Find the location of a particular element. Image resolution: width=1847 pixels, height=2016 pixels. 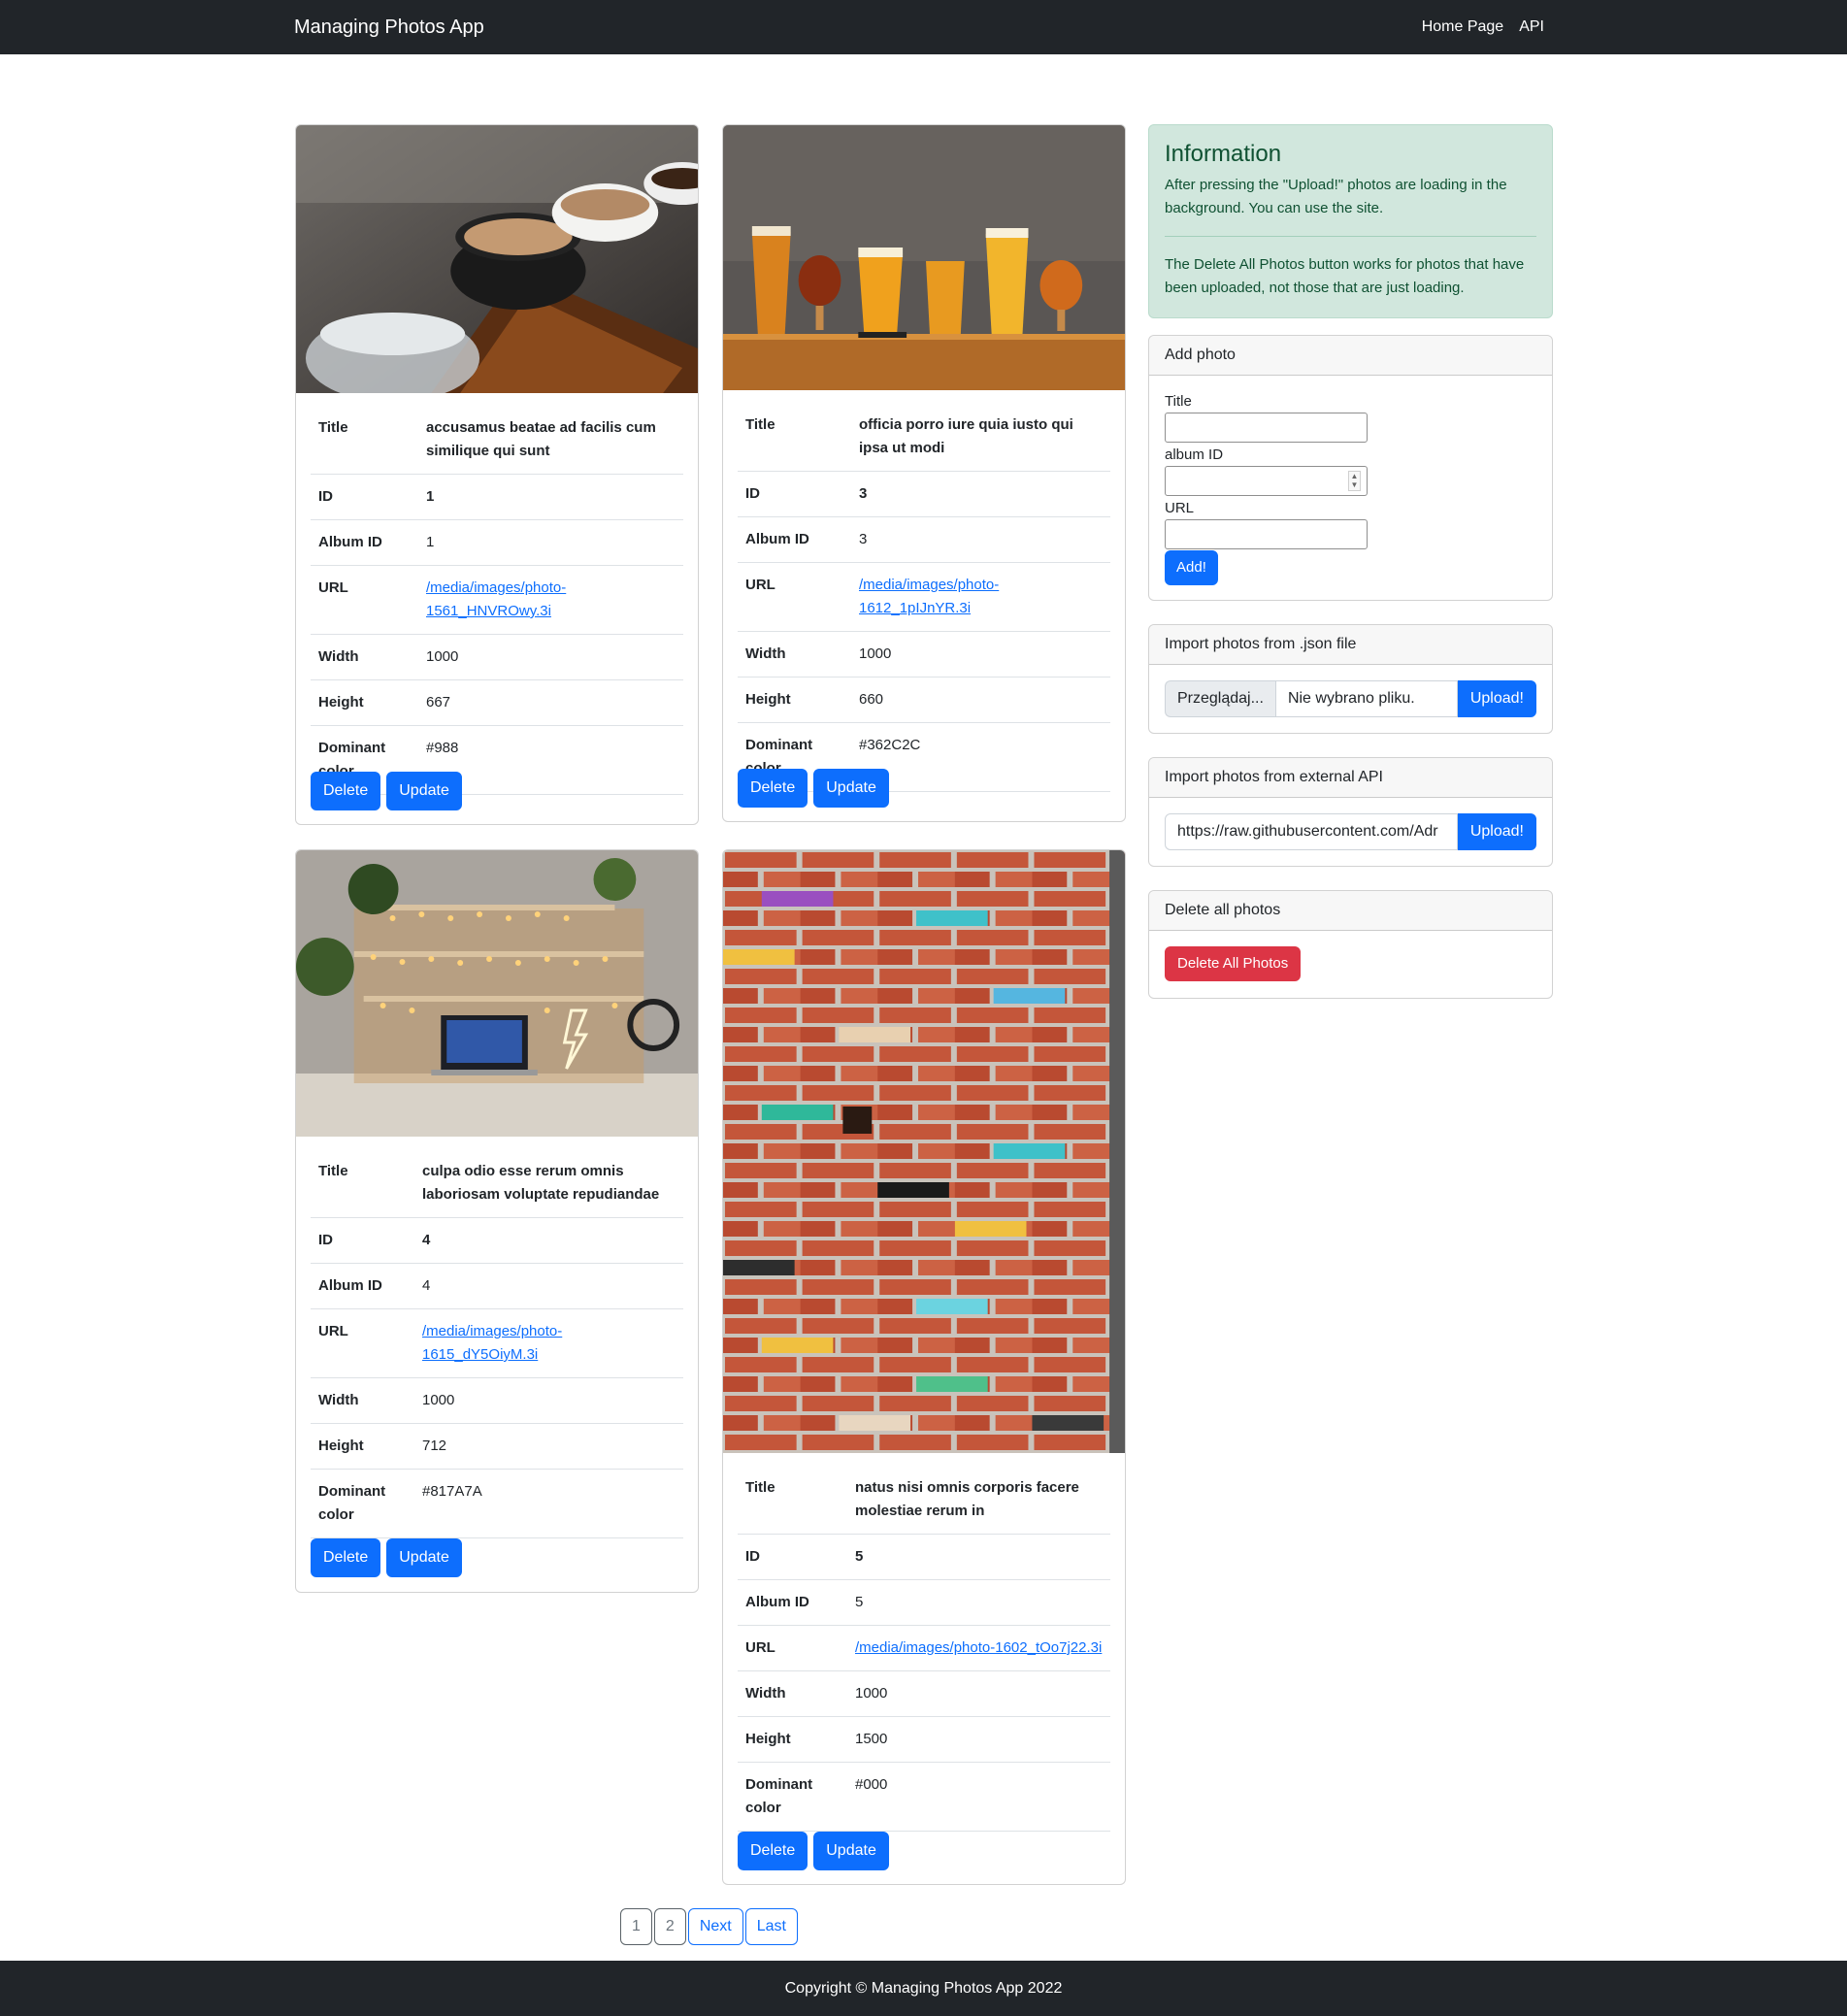

photo-url-link: /media/images/photo-1612_1pIJnYR.3i is located at coordinates (929, 596).